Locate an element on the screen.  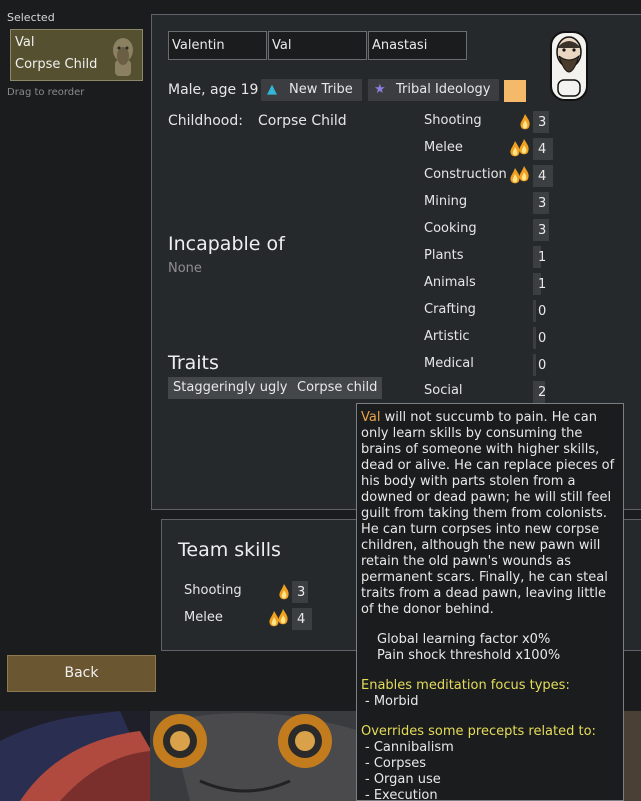
skill-row-artistic: Artistic 0 is located at coordinates (532, 338).